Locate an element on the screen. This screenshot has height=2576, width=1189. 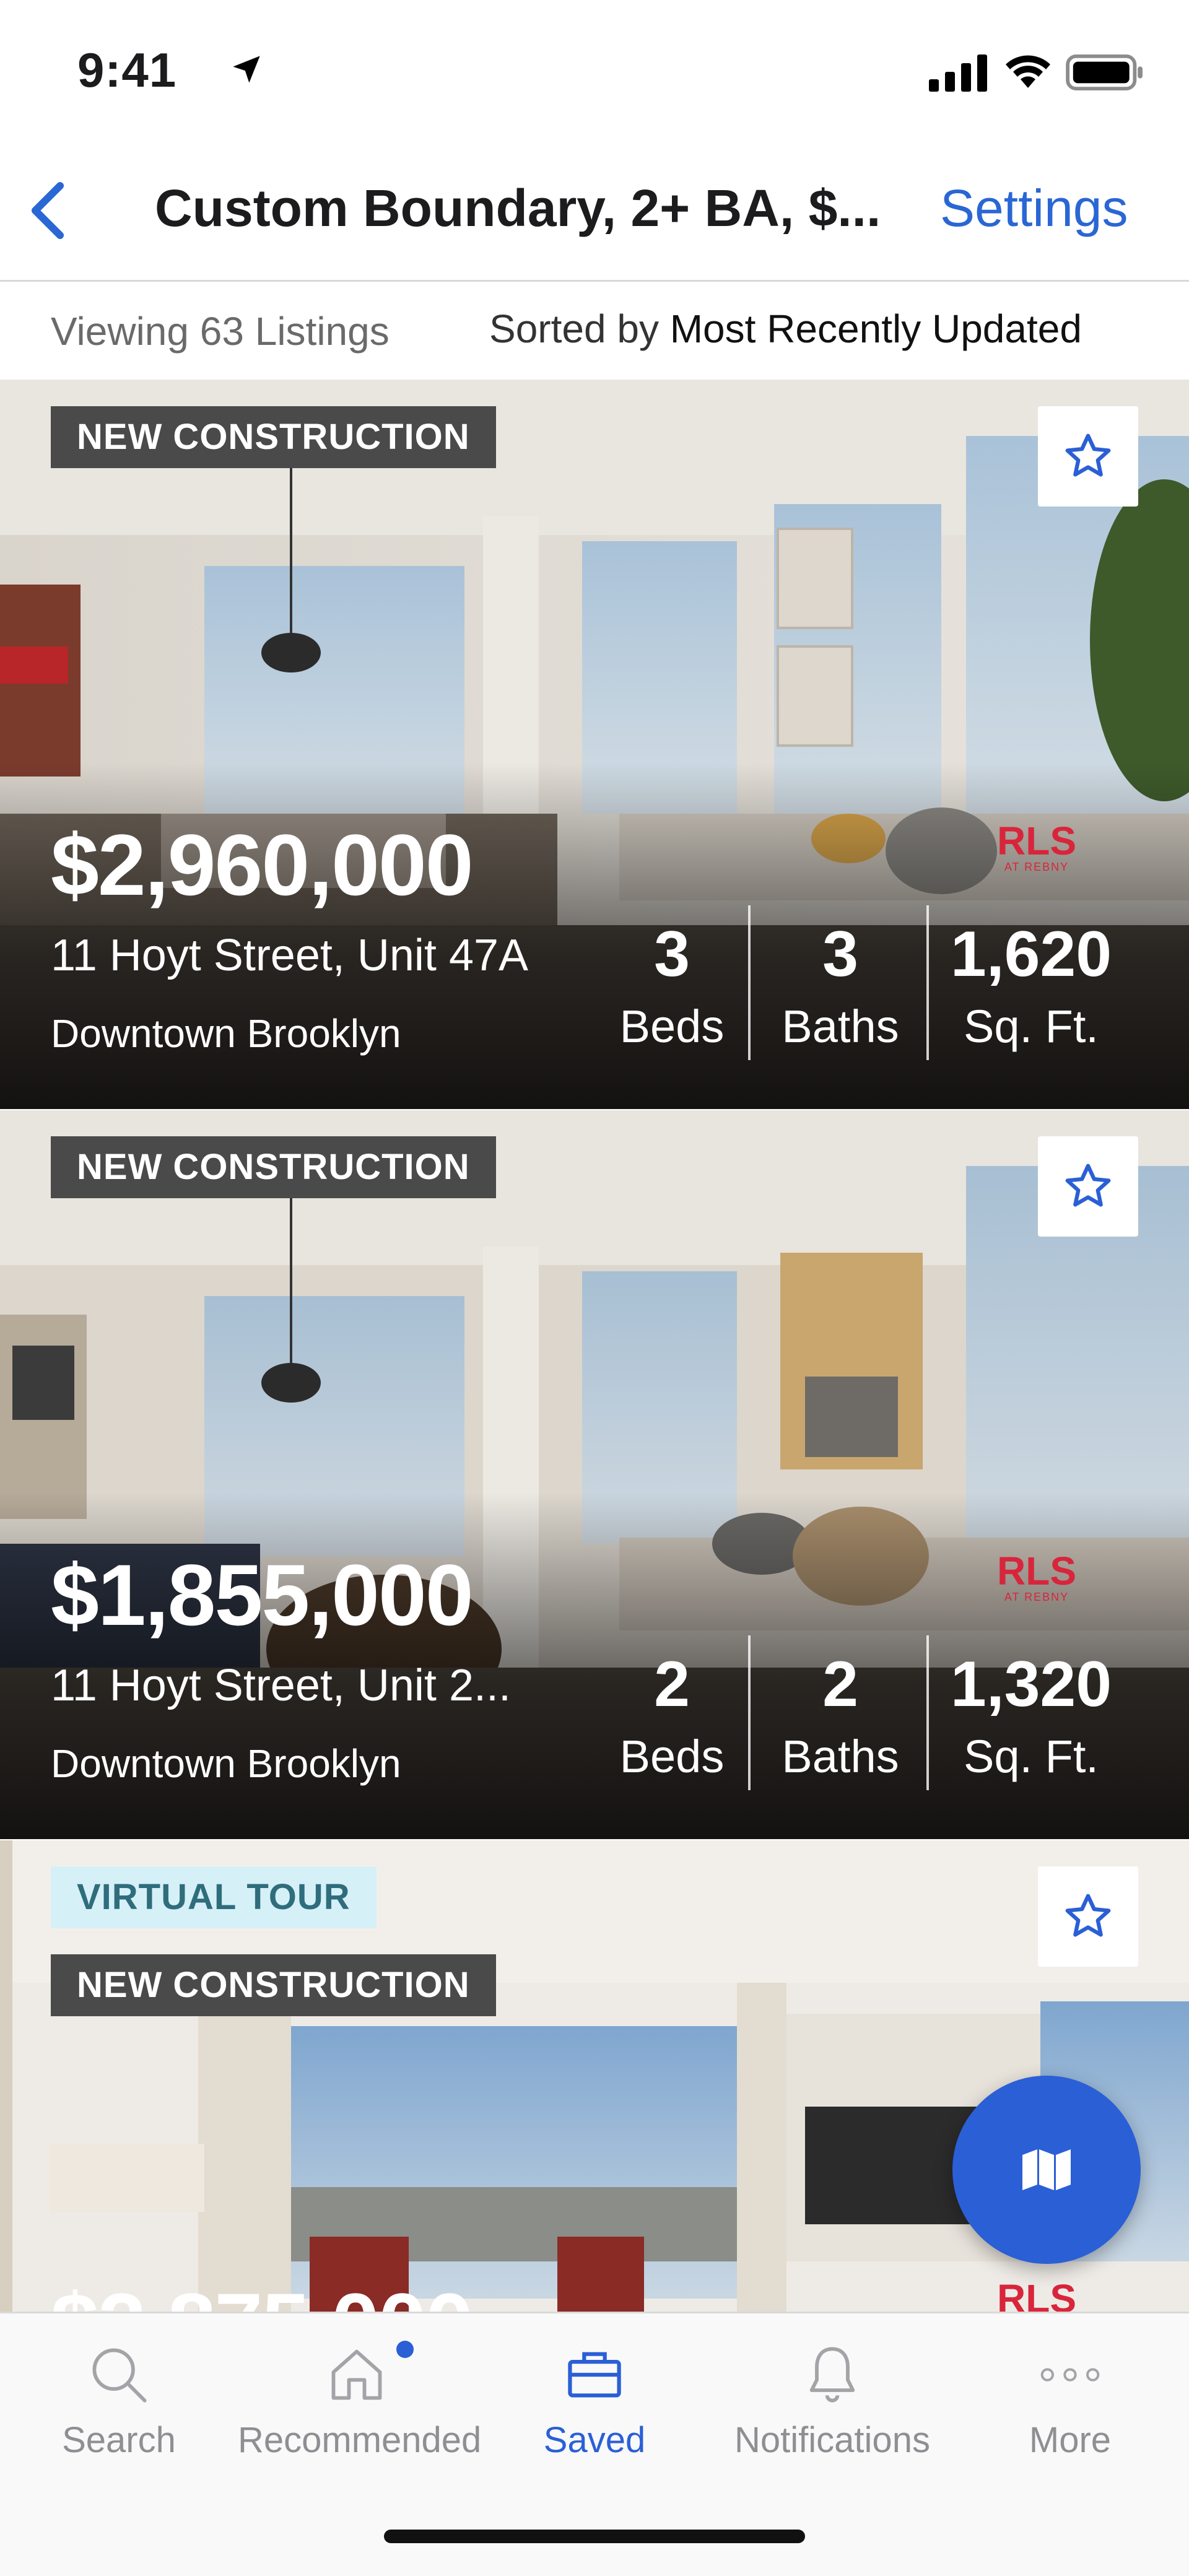
notification-dot is located at coordinates (405, 2349).